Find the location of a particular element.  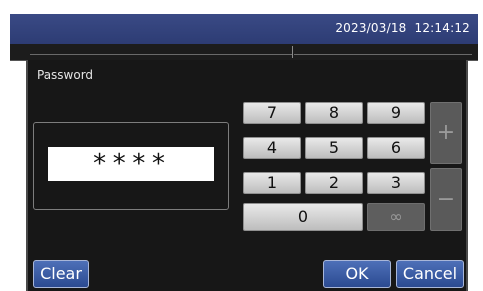

plus-icon: + is located at coordinates (446, 132).